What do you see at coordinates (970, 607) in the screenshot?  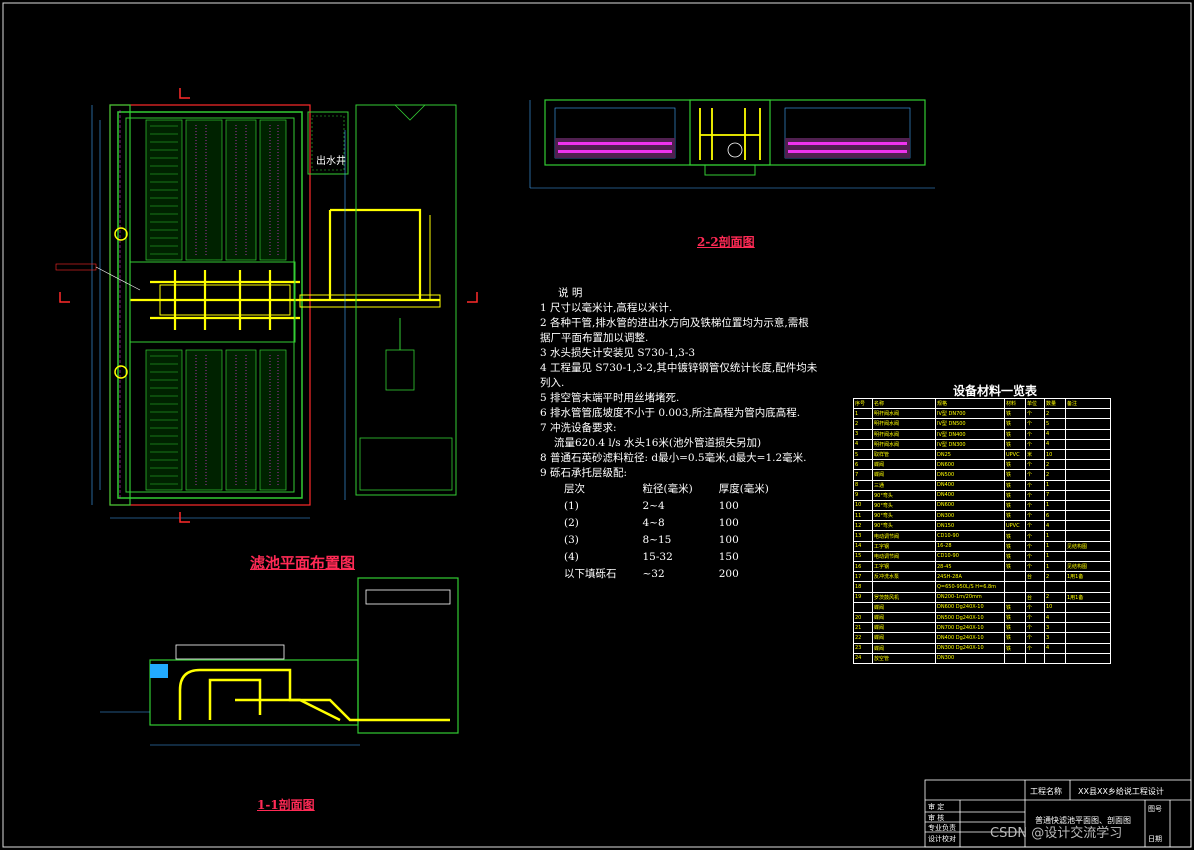 I see `eq-cell: DN600 Dg240X-10` at bounding box center [970, 607].